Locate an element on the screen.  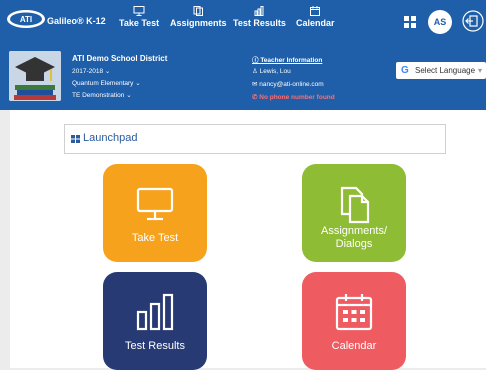
launchpad-grid-icon is located at coordinates (75, 139).